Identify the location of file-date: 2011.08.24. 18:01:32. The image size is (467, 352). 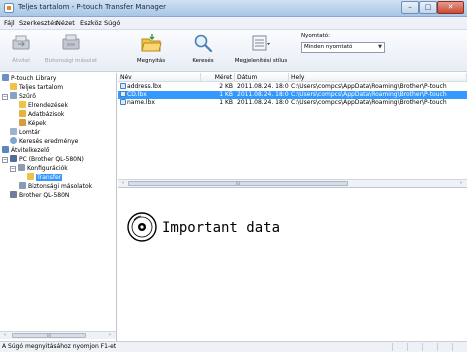
(263, 102).